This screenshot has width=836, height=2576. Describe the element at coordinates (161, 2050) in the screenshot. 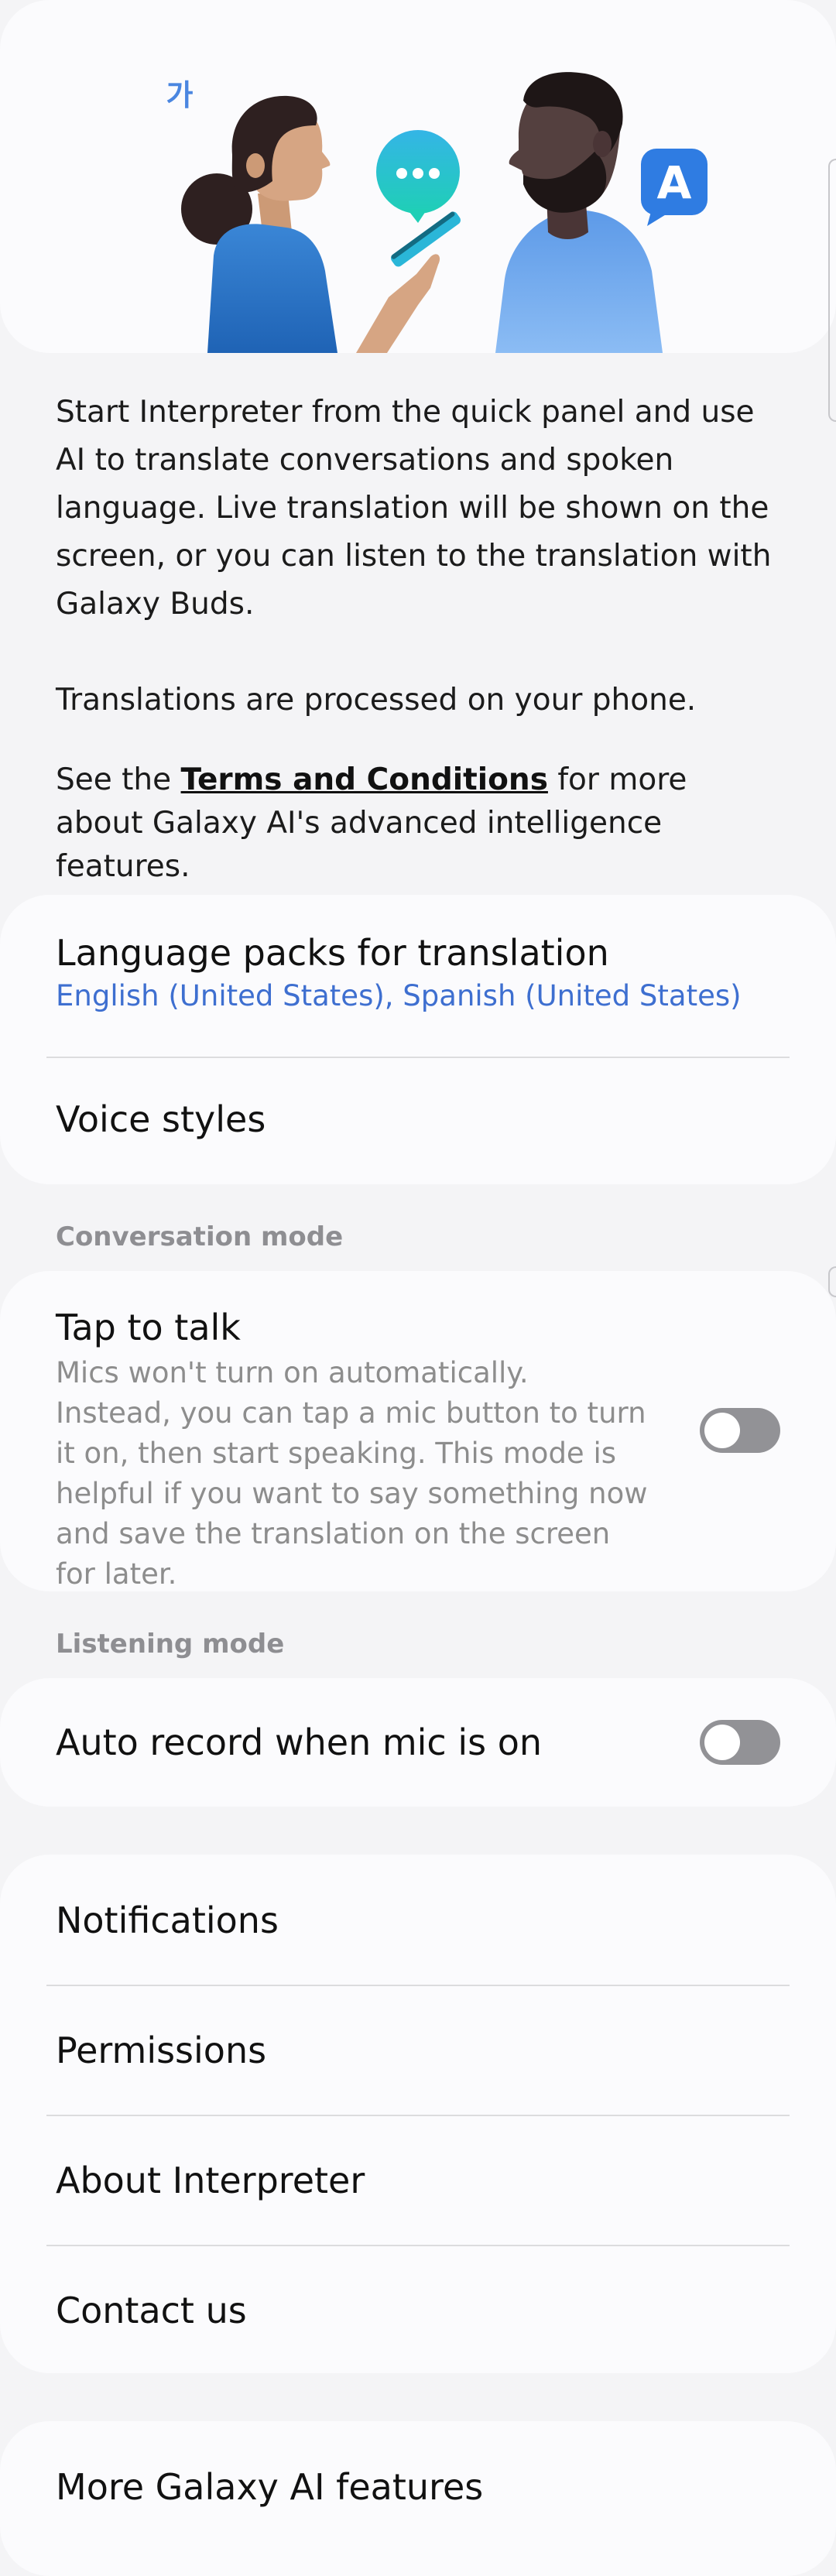

I see `permissions-label: Permissions` at that location.